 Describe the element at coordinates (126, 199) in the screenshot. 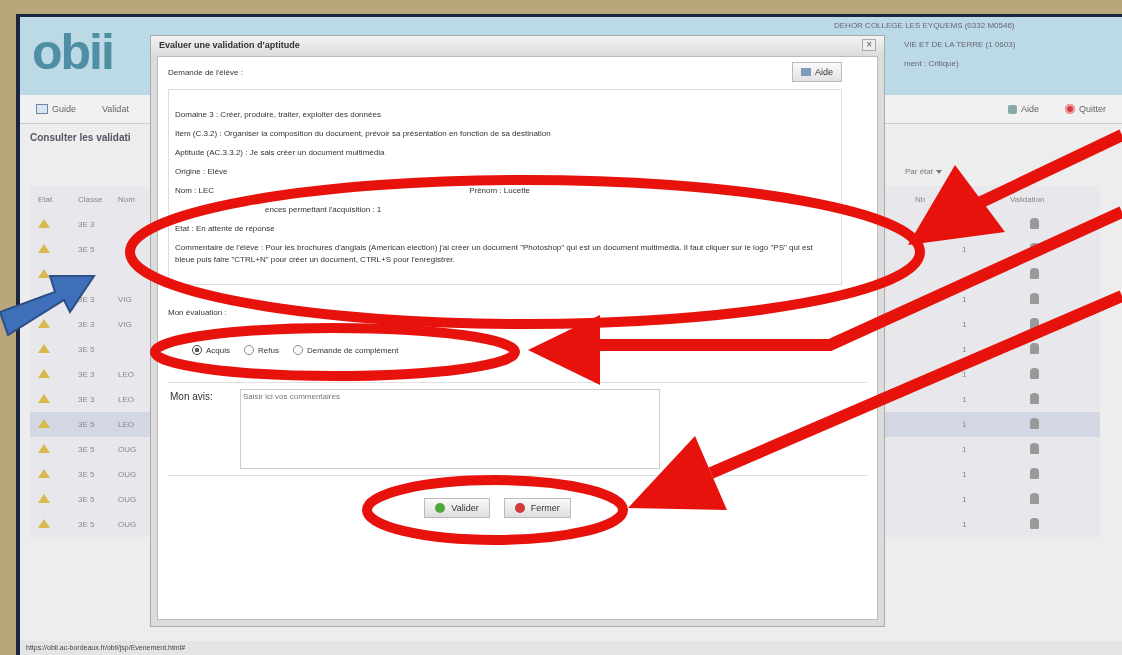

I see `column-header: Nom` at that location.